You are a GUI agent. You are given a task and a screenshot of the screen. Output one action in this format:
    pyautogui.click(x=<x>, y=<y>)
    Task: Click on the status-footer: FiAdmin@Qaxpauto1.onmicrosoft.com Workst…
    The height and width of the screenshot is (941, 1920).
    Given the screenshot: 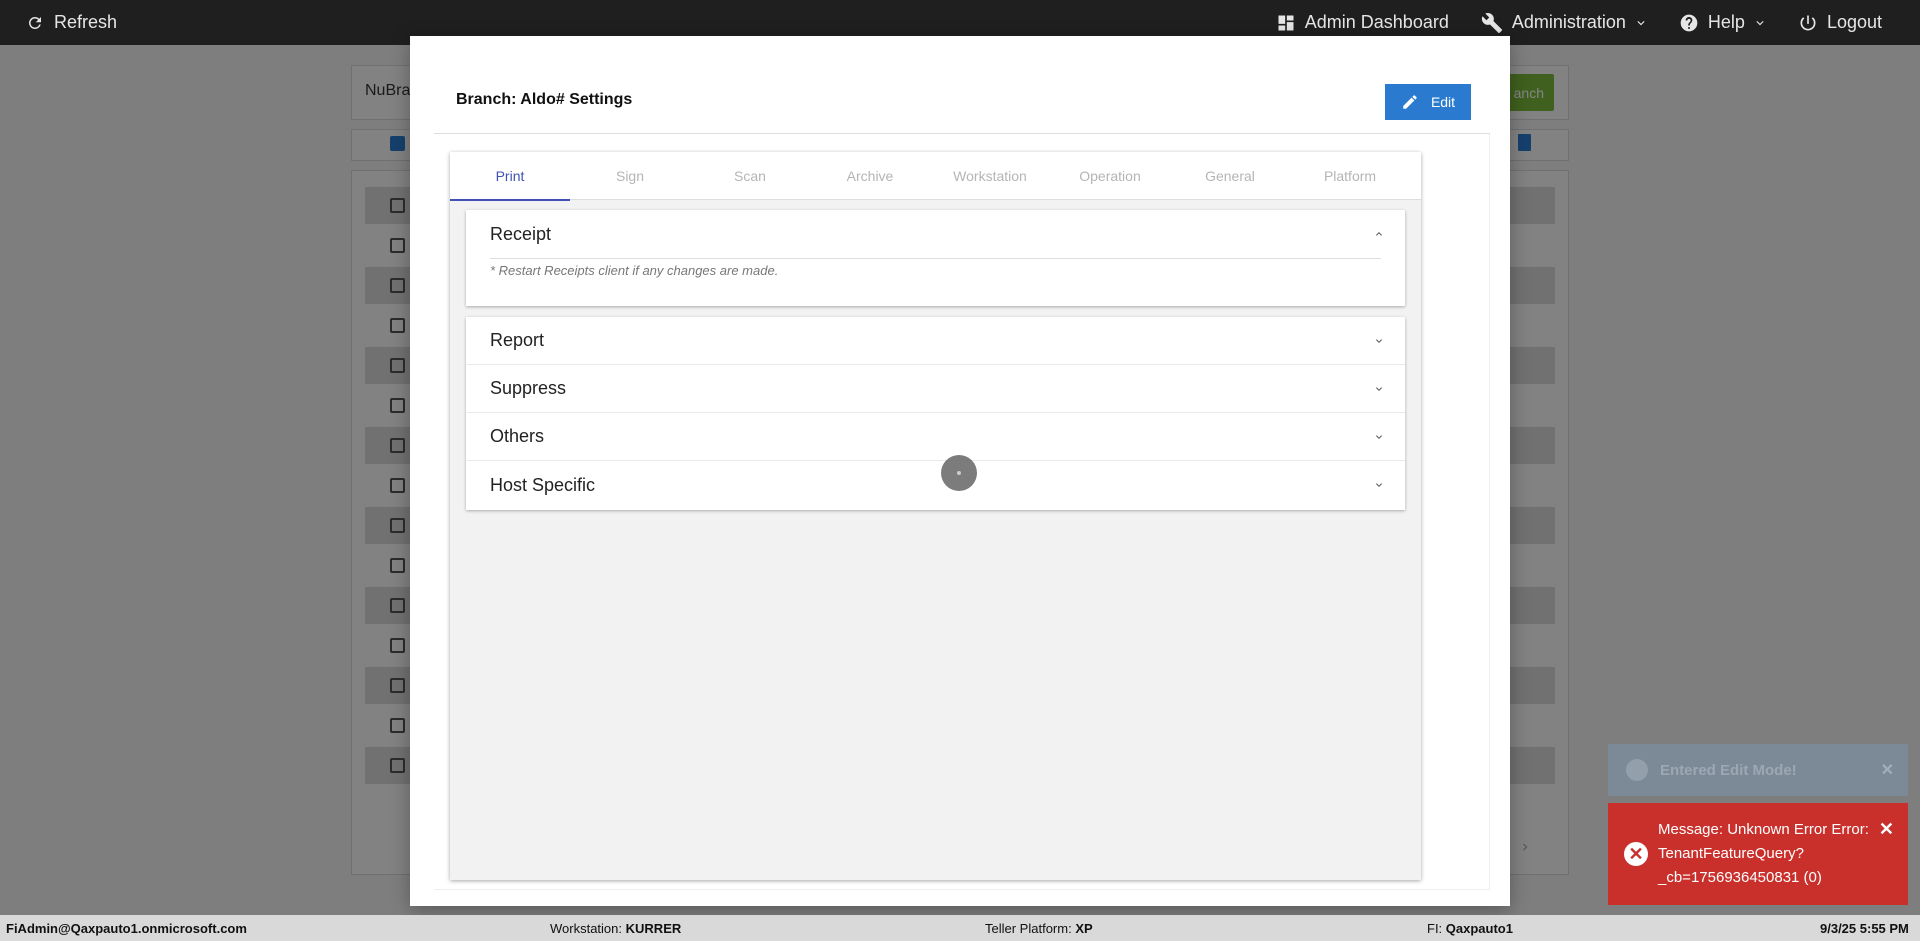 What is the action you would take?
    pyautogui.click(x=960, y=928)
    